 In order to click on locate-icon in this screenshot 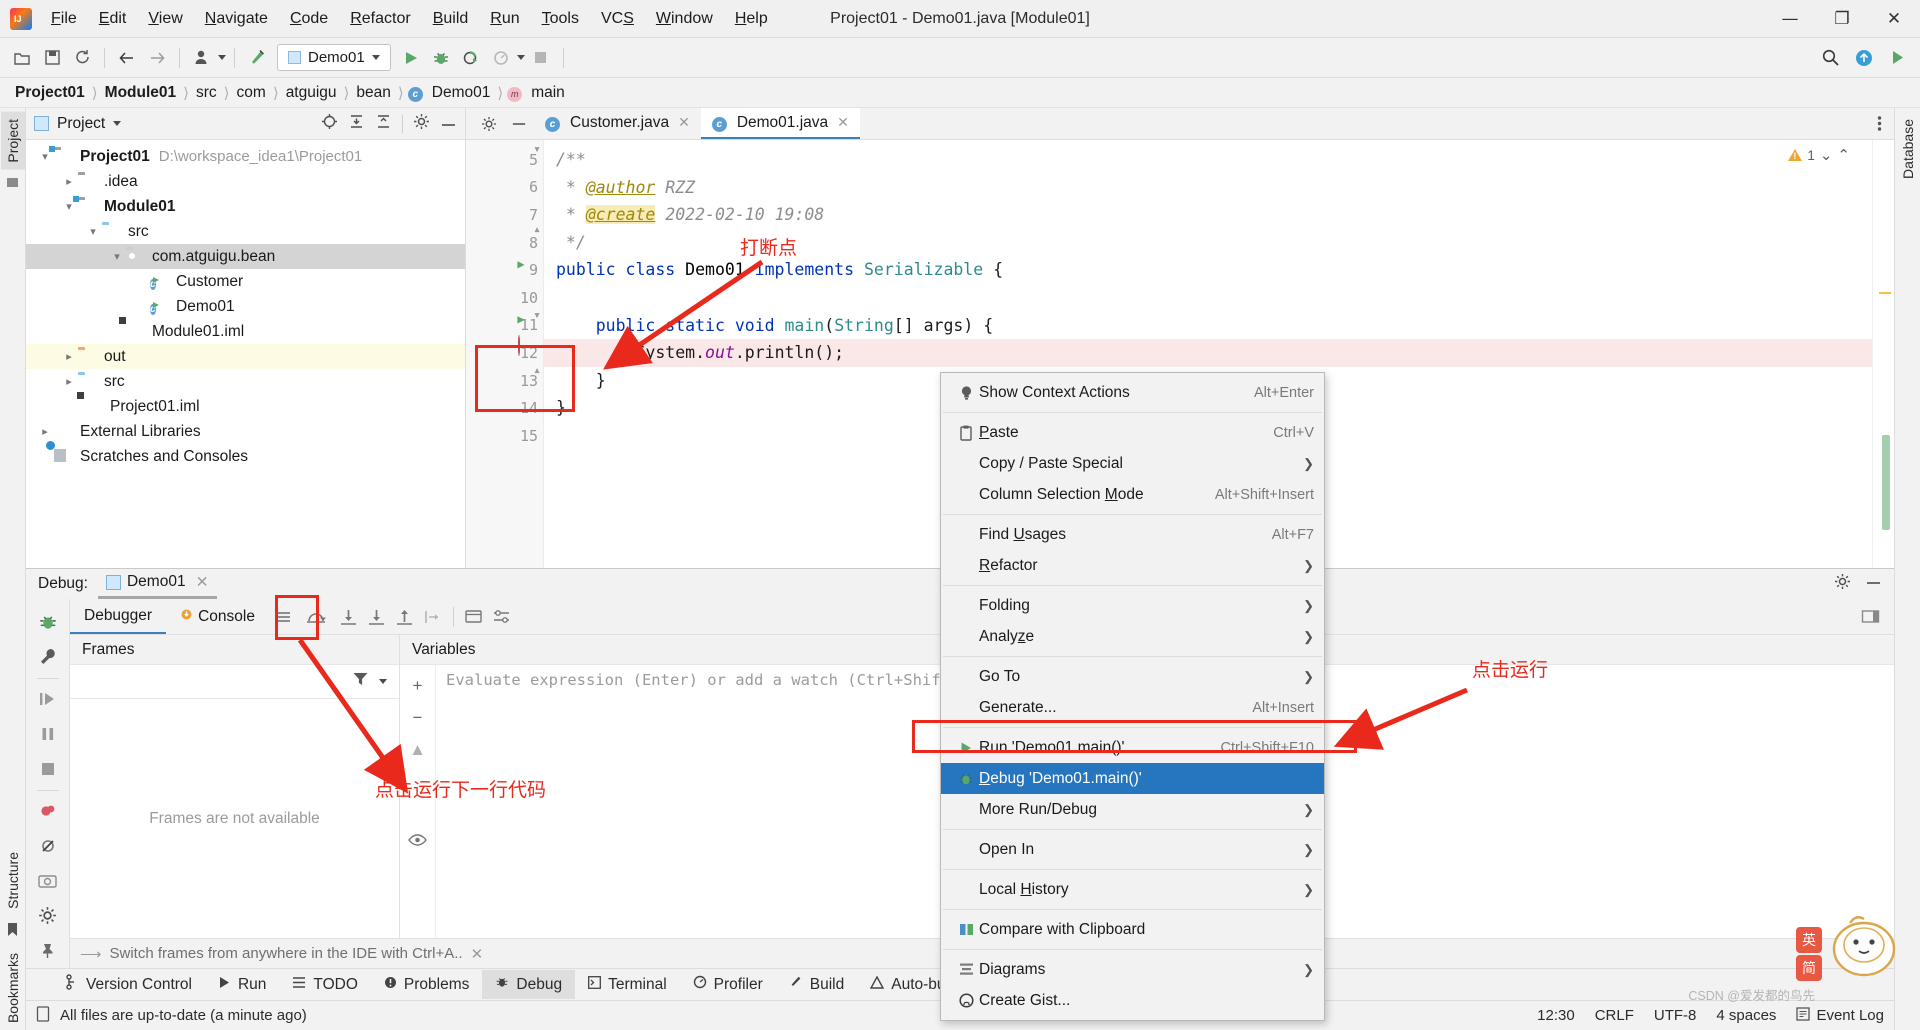, I will do `click(329, 124)`.